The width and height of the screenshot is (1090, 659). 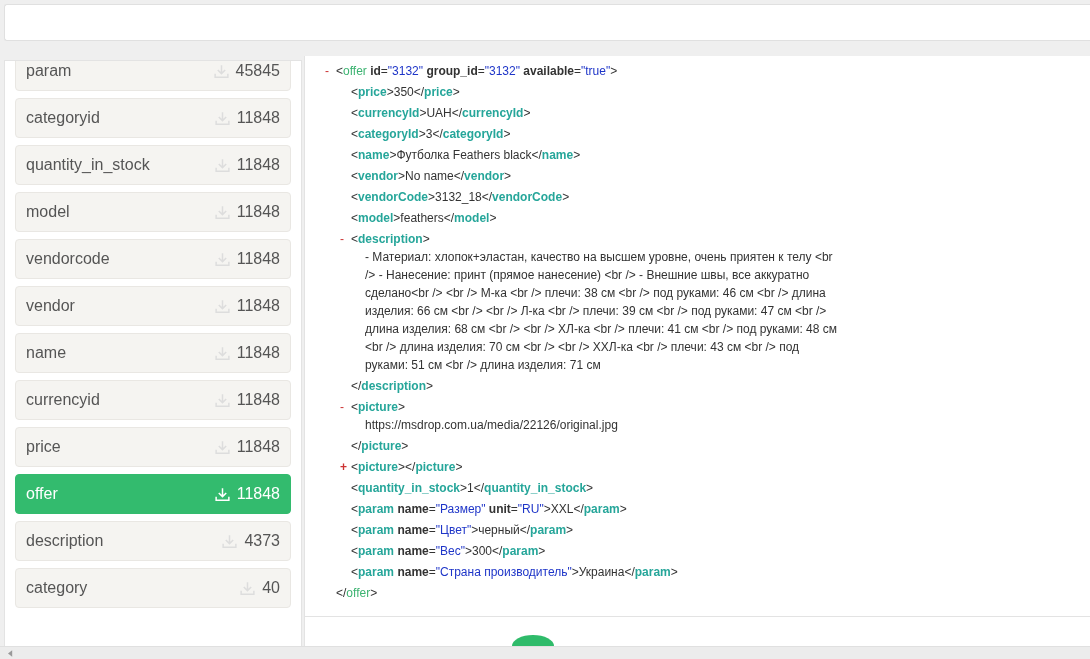 What do you see at coordinates (153, 400) in the screenshot?
I see `sidebar-item: currencyid 11848` at bounding box center [153, 400].